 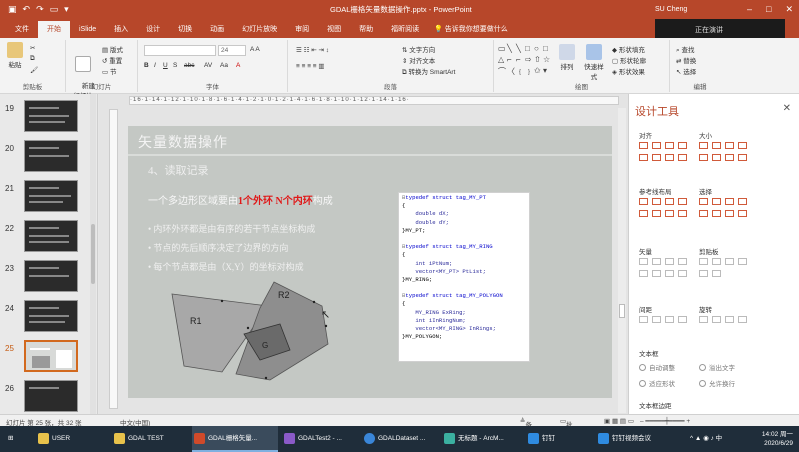 I want to click on notes-button: ≜ 备注, so click(x=526, y=428).